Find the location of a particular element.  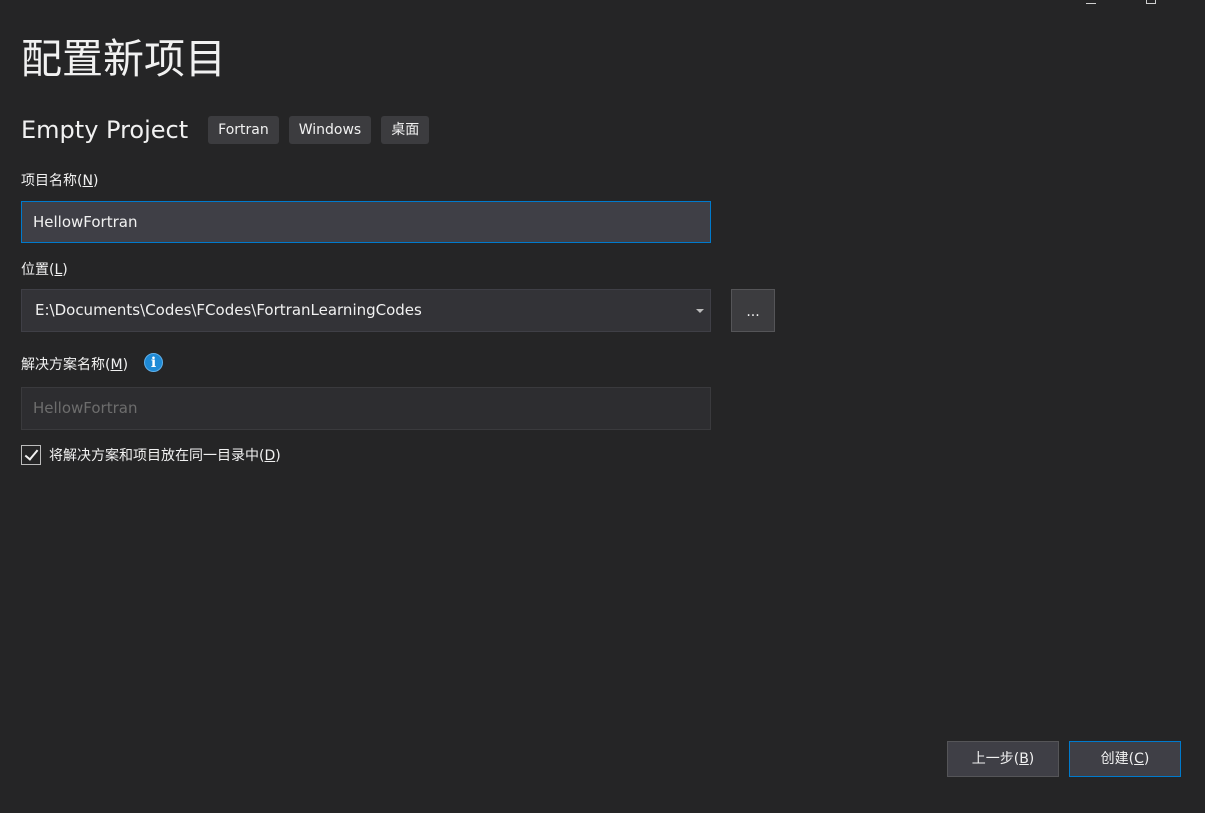

template-name: Empty Project is located at coordinates (105, 130).